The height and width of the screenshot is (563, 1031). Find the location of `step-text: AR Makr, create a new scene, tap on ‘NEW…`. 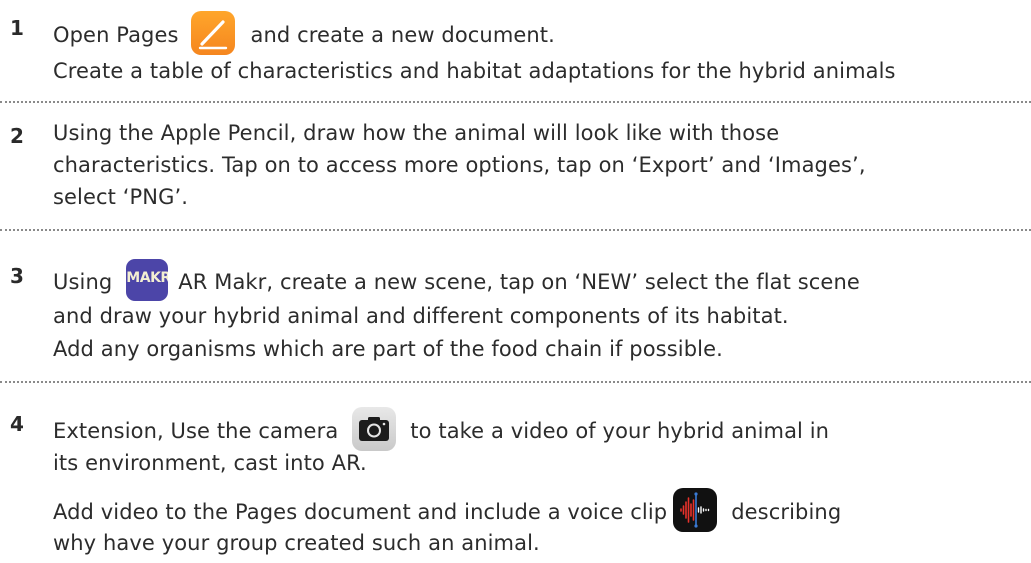

step-text: AR Makr, create a new scene, tap on ‘NEW… is located at coordinates (519, 282).